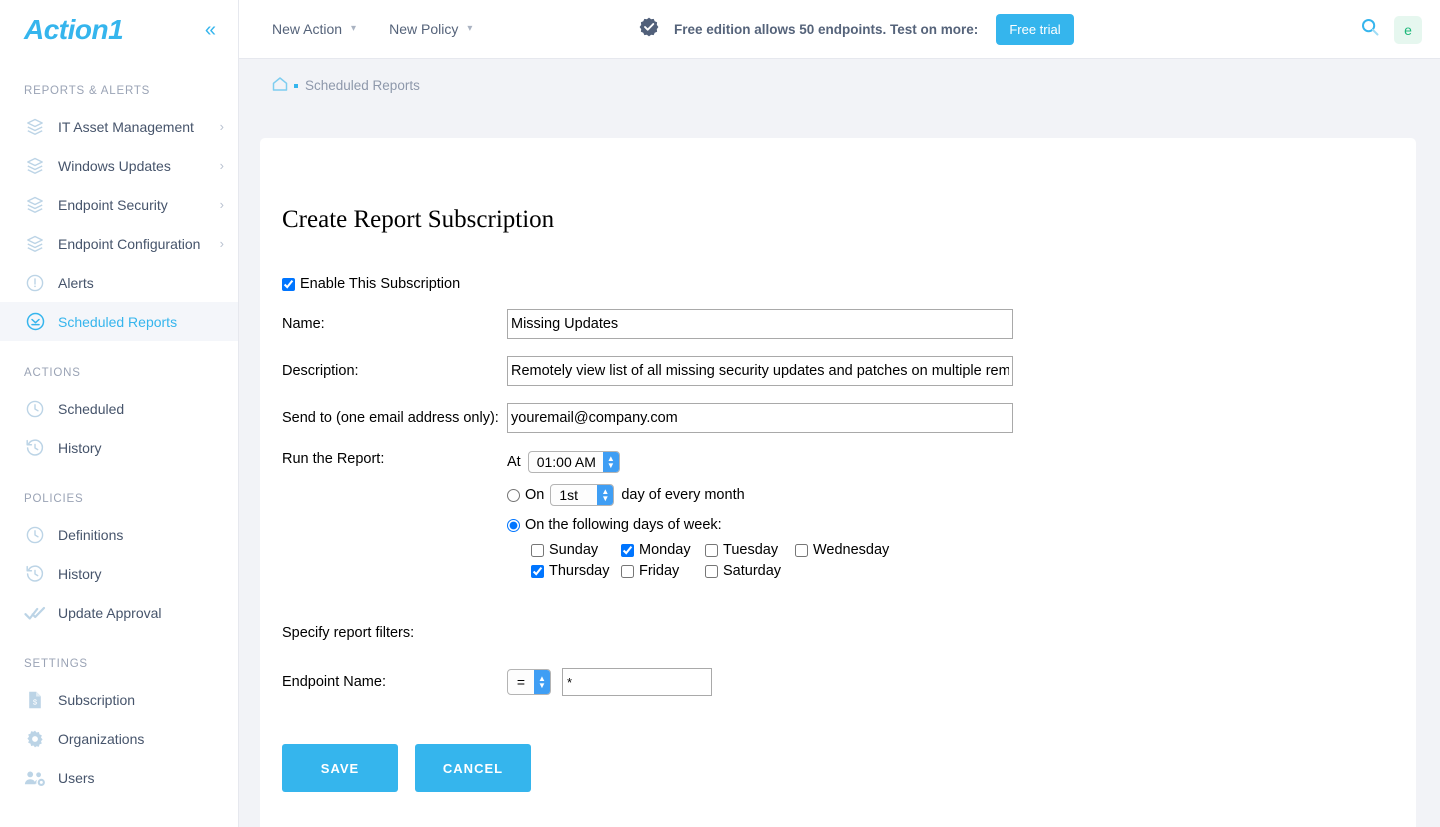 The image size is (1440, 827). Describe the element at coordinates (76, 282) in the screenshot. I see `sidebar-item-label: Alerts` at that location.